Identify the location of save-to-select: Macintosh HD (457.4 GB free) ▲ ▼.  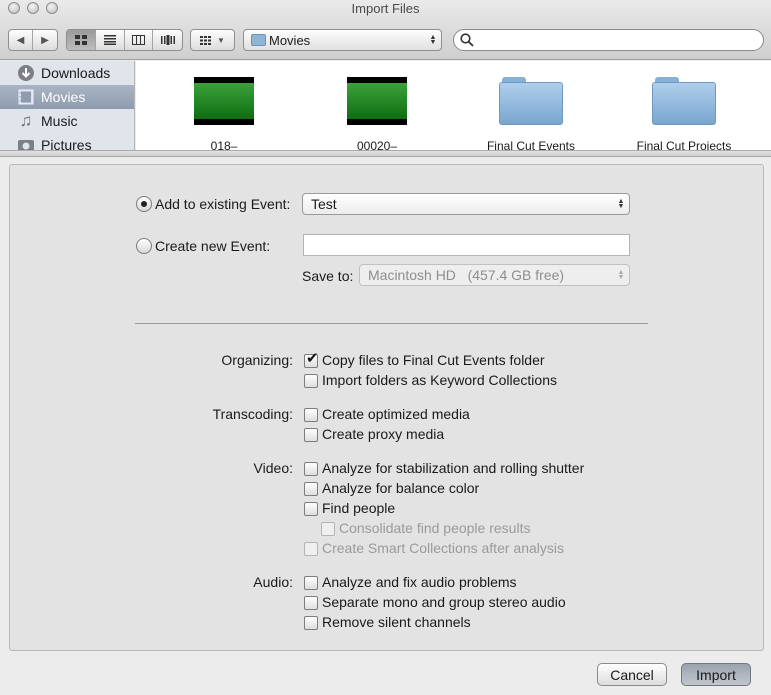
(494, 275).